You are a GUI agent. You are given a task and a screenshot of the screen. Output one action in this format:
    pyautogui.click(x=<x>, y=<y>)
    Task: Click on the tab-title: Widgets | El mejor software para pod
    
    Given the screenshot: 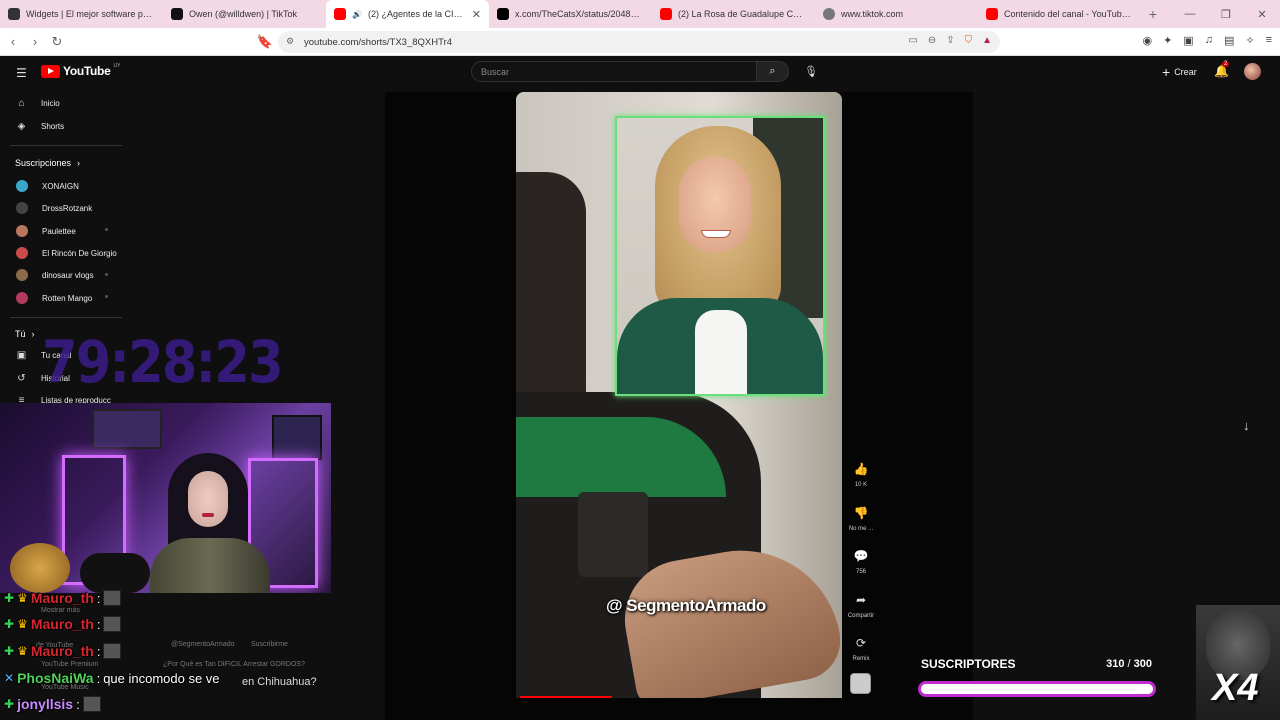 What is the action you would take?
    pyautogui.click(x=90, y=14)
    